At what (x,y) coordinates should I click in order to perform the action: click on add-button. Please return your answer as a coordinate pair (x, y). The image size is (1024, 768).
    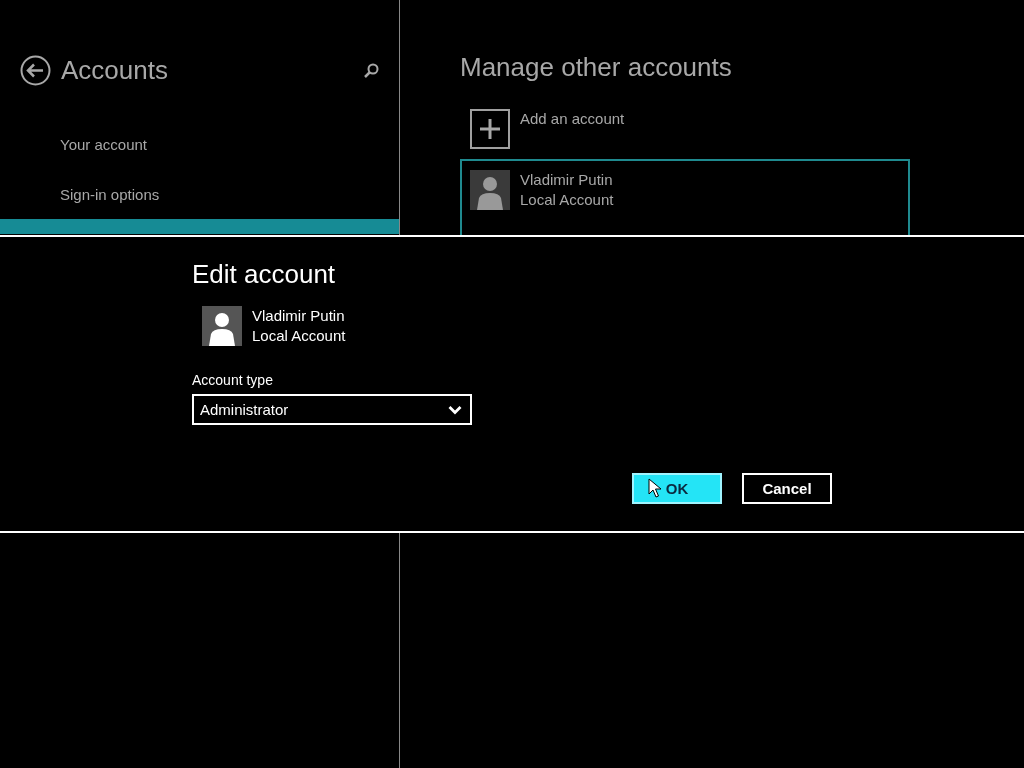
    Looking at the image, I should click on (490, 129).